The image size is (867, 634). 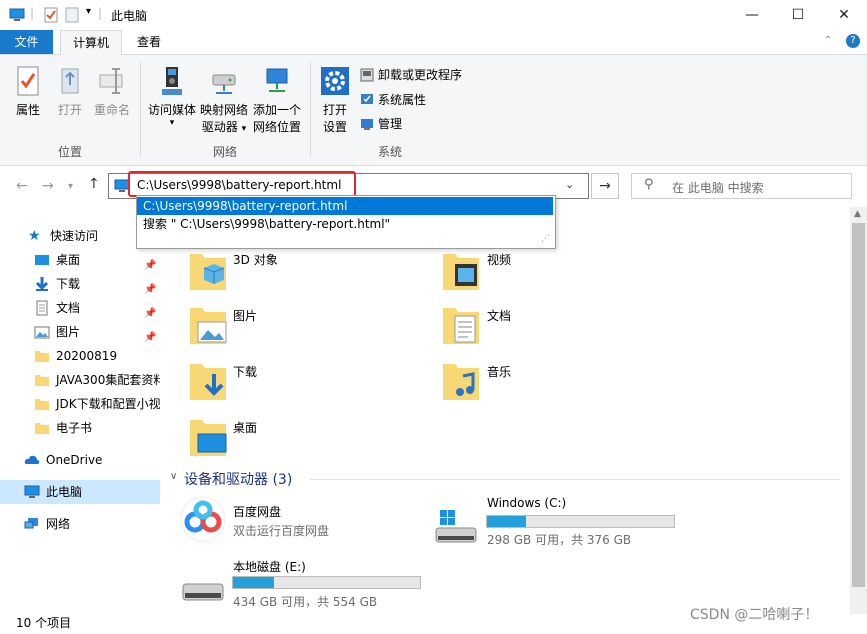 I want to click on access-media-dropdown-icon: ▾, so click(x=172, y=123).